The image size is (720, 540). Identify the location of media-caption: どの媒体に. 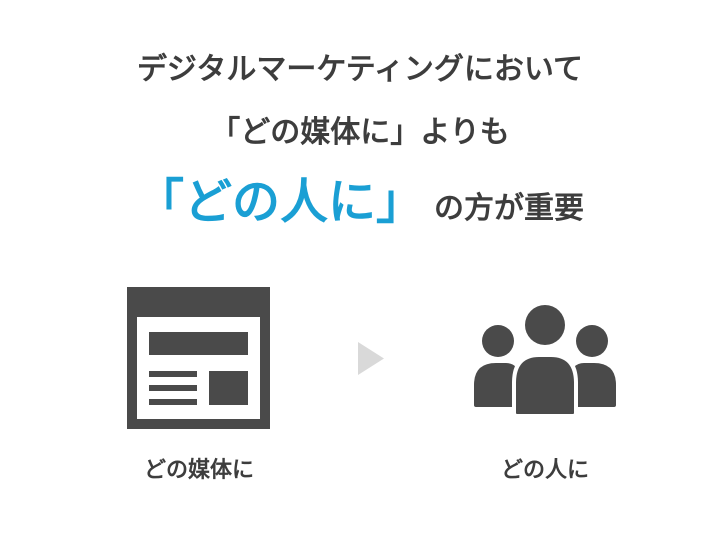
(198, 470).